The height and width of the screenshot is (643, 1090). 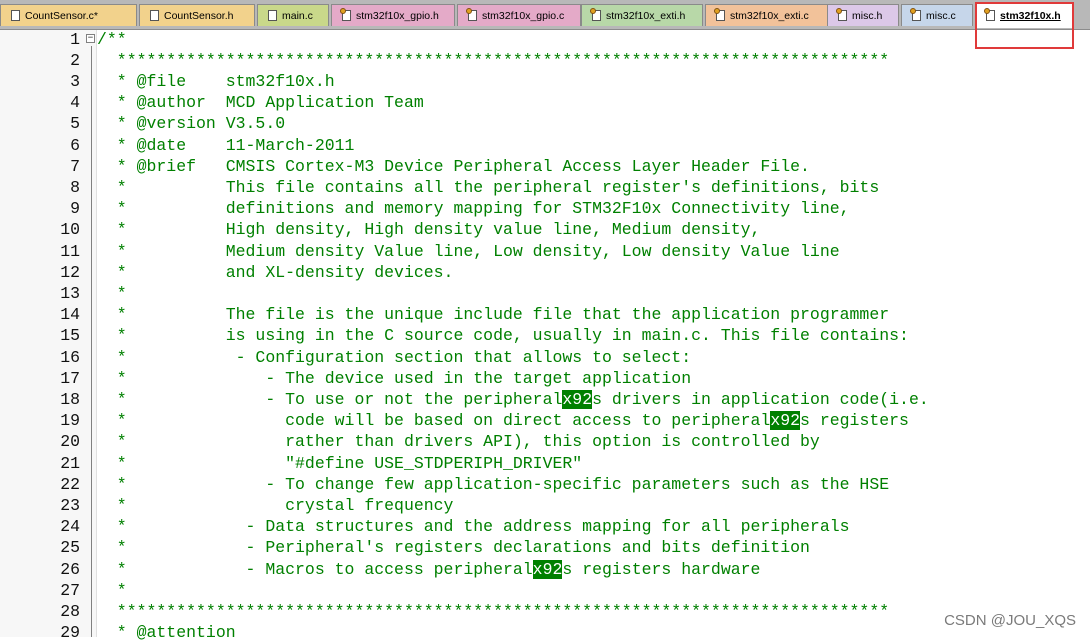 I want to click on line-number: 1, so click(x=75, y=39).